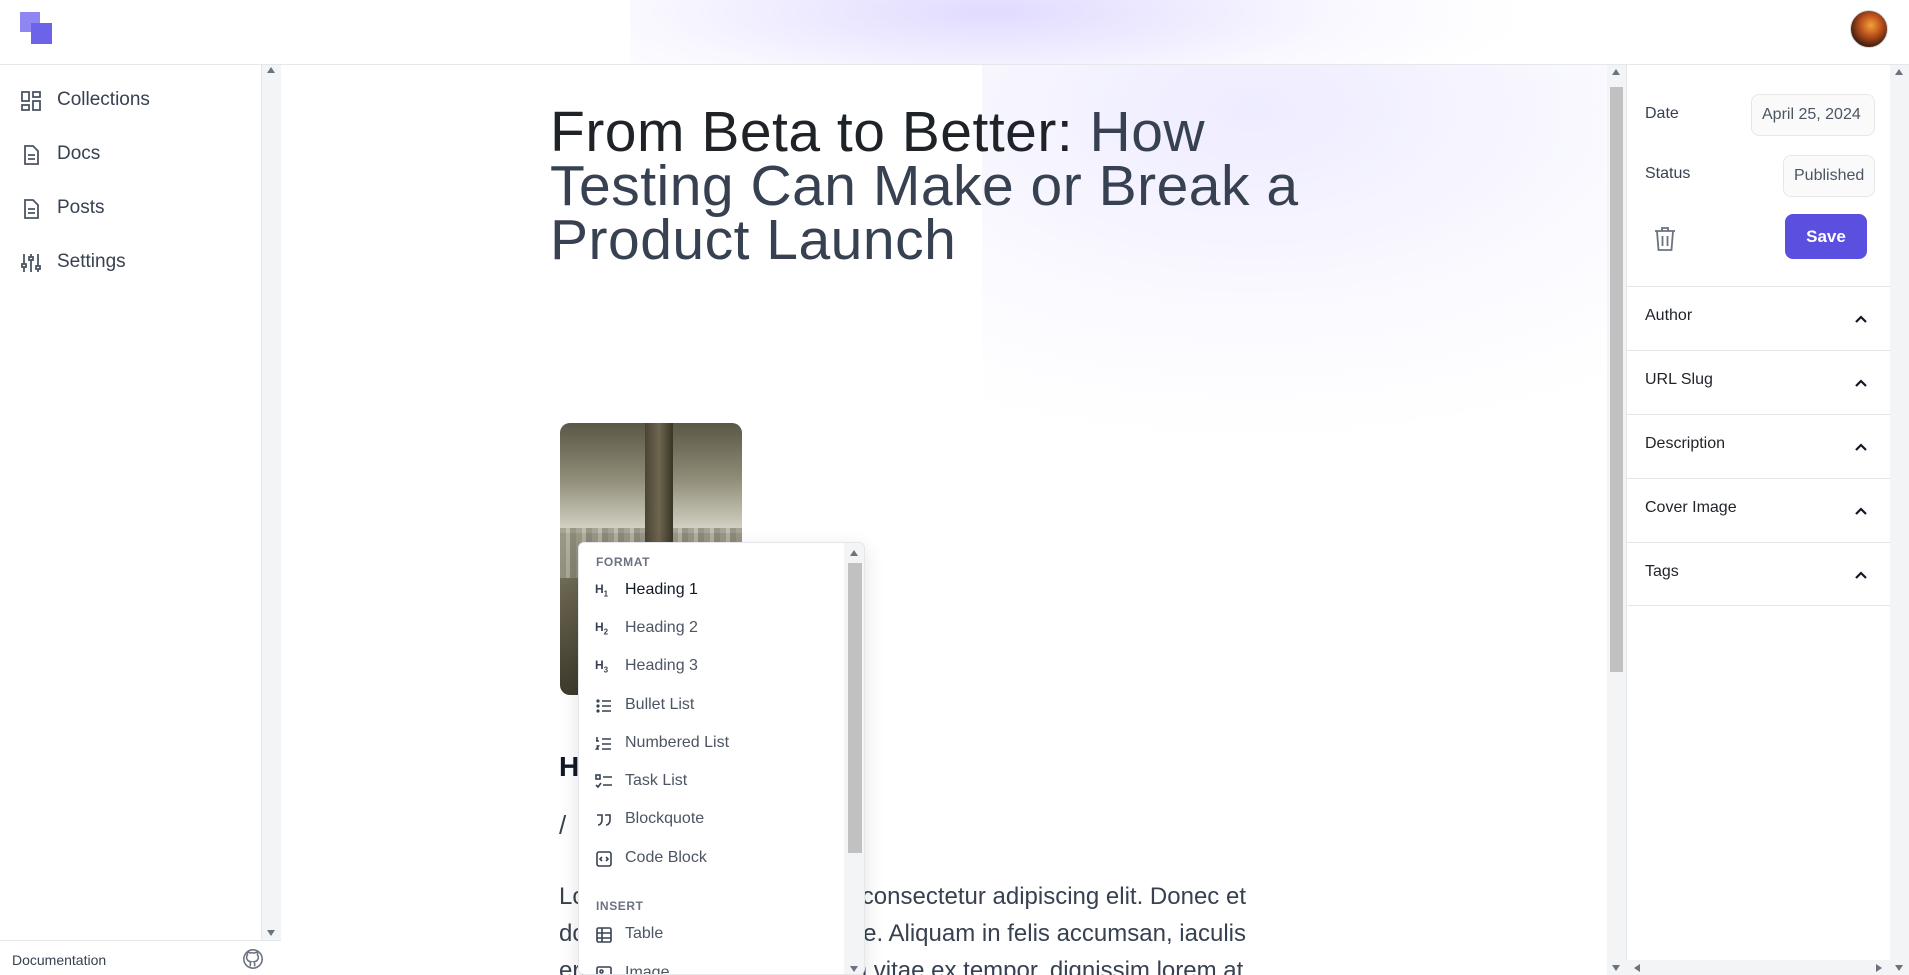 The height and width of the screenshot is (975, 1909). What do you see at coordinates (711, 859) in the screenshot?
I see `menu-item-code-block: Code Block` at bounding box center [711, 859].